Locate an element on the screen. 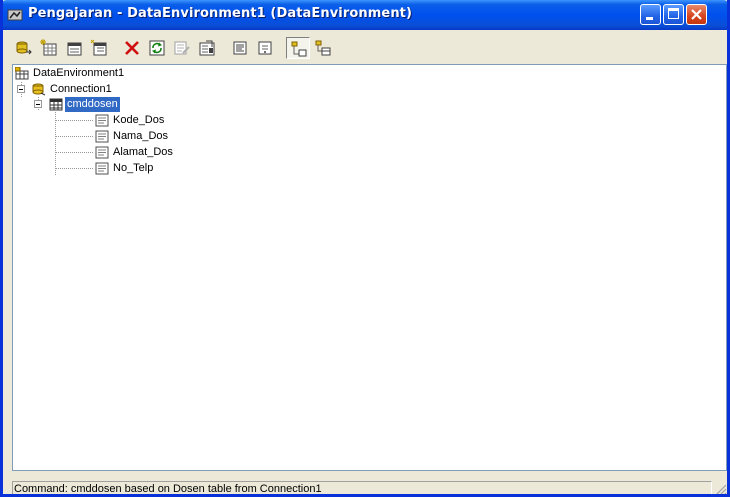 This screenshot has width=730, height=497. tree-label: DataEnvironment1 is located at coordinates (79, 73).